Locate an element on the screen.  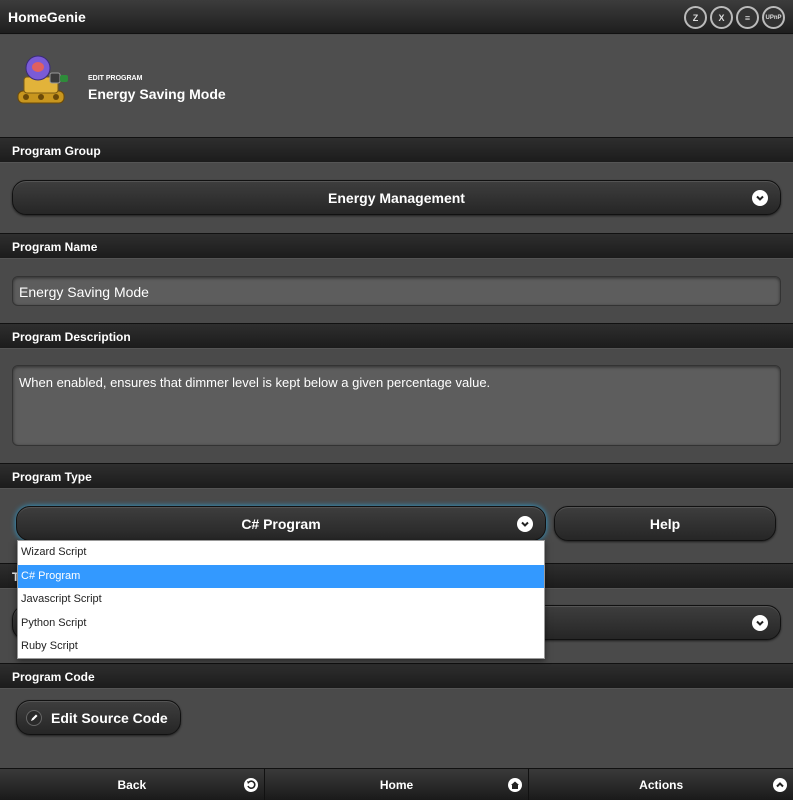
app-title: HomeGenie is located at coordinates (47, 17).